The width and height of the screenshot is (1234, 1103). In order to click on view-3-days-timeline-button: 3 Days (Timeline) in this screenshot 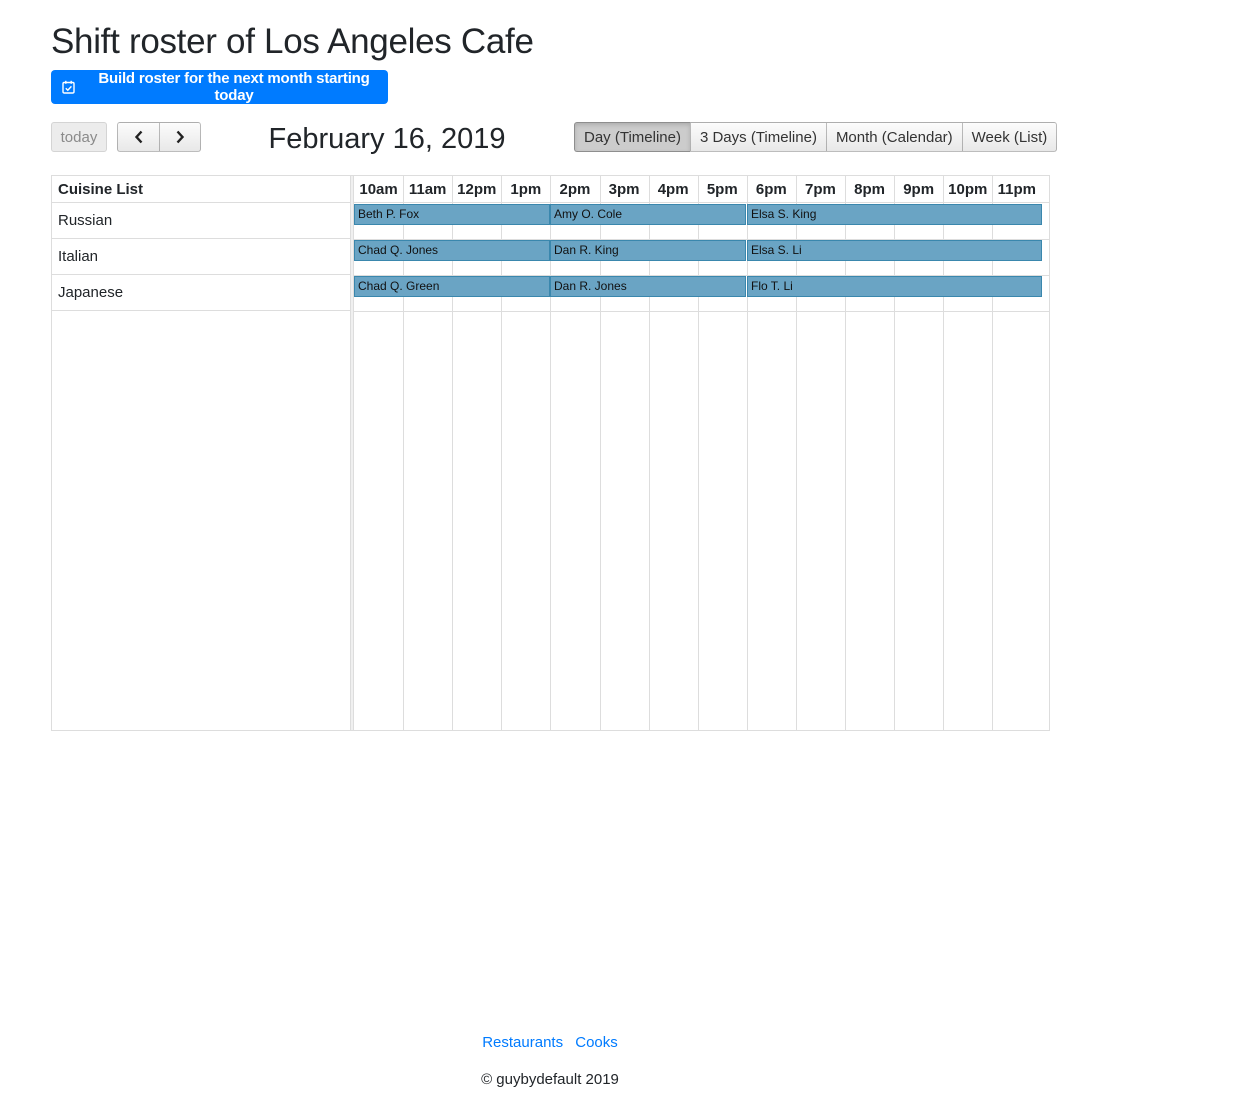, I will do `click(758, 137)`.